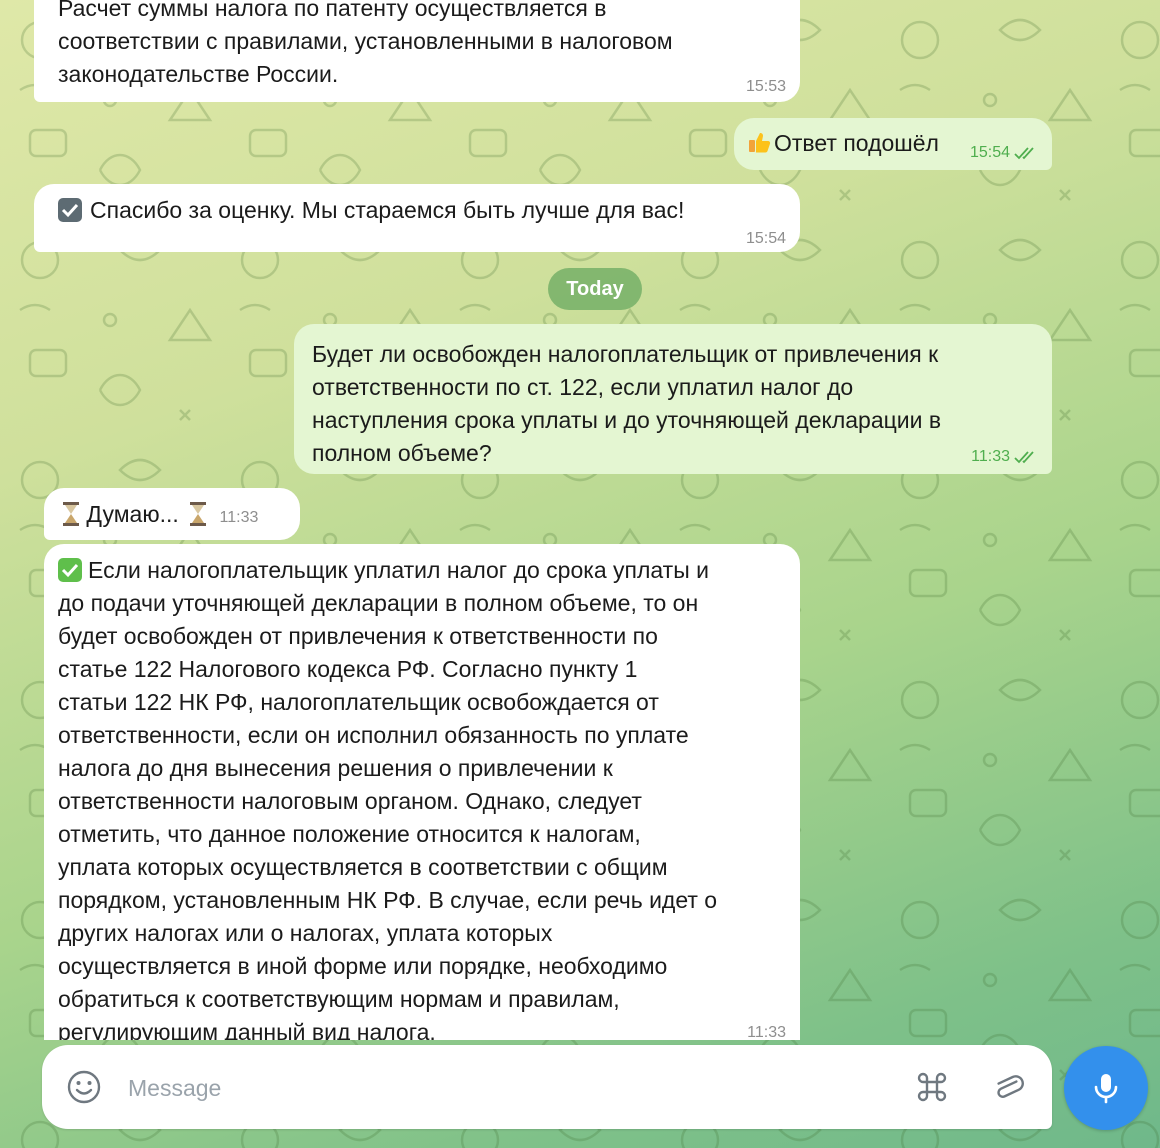  What do you see at coordinates (760, 143) in the screenshot?
I see `thumbs-up-icon` at bounding box center [760, 143].